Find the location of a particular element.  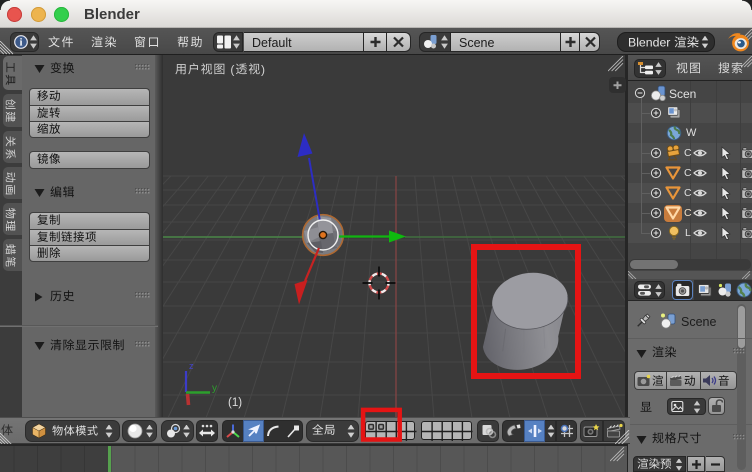

svg-text: i is located at coordinates (21, 43).